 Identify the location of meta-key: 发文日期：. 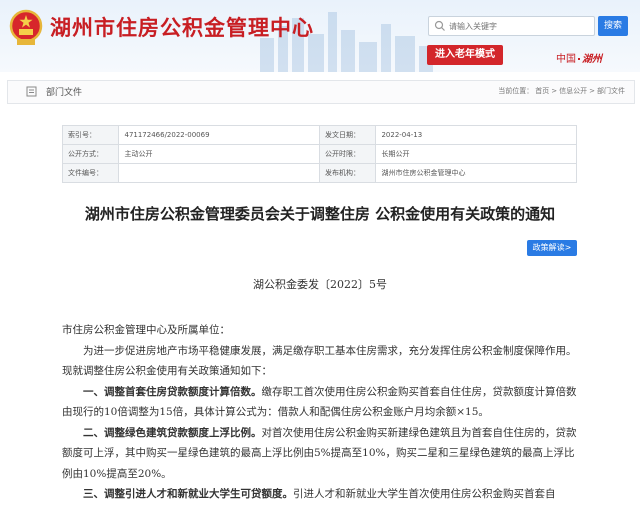
(347, 135).